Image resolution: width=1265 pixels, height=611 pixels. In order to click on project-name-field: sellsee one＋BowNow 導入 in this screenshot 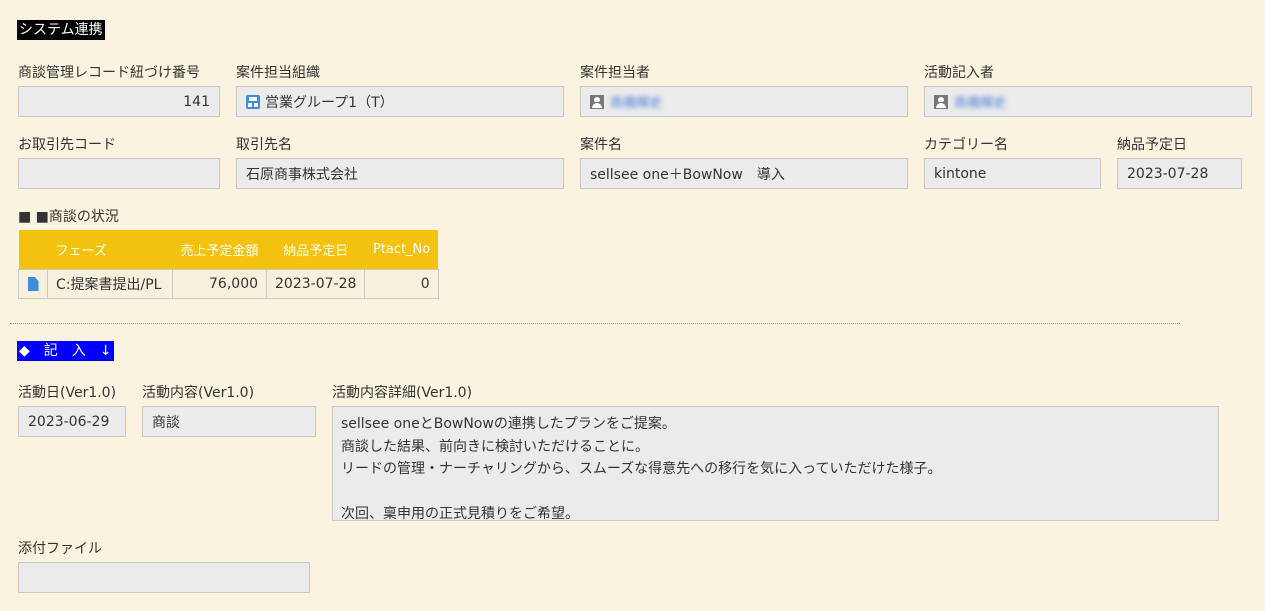, I will do `click(744, 173)`.